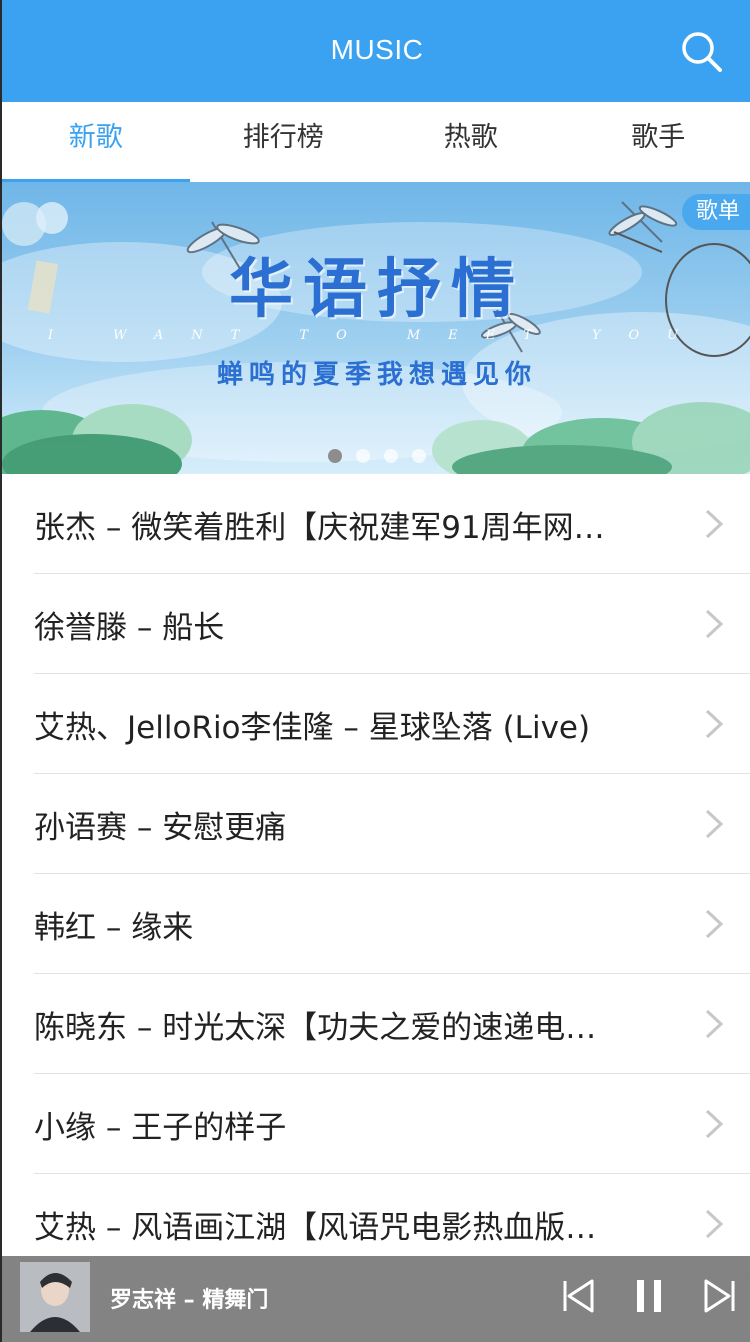 The image size is (750, 1342). Describe the element at coordinates (377, 290) in the screenshot. I see `banner-title: 华语抒情` at that location.